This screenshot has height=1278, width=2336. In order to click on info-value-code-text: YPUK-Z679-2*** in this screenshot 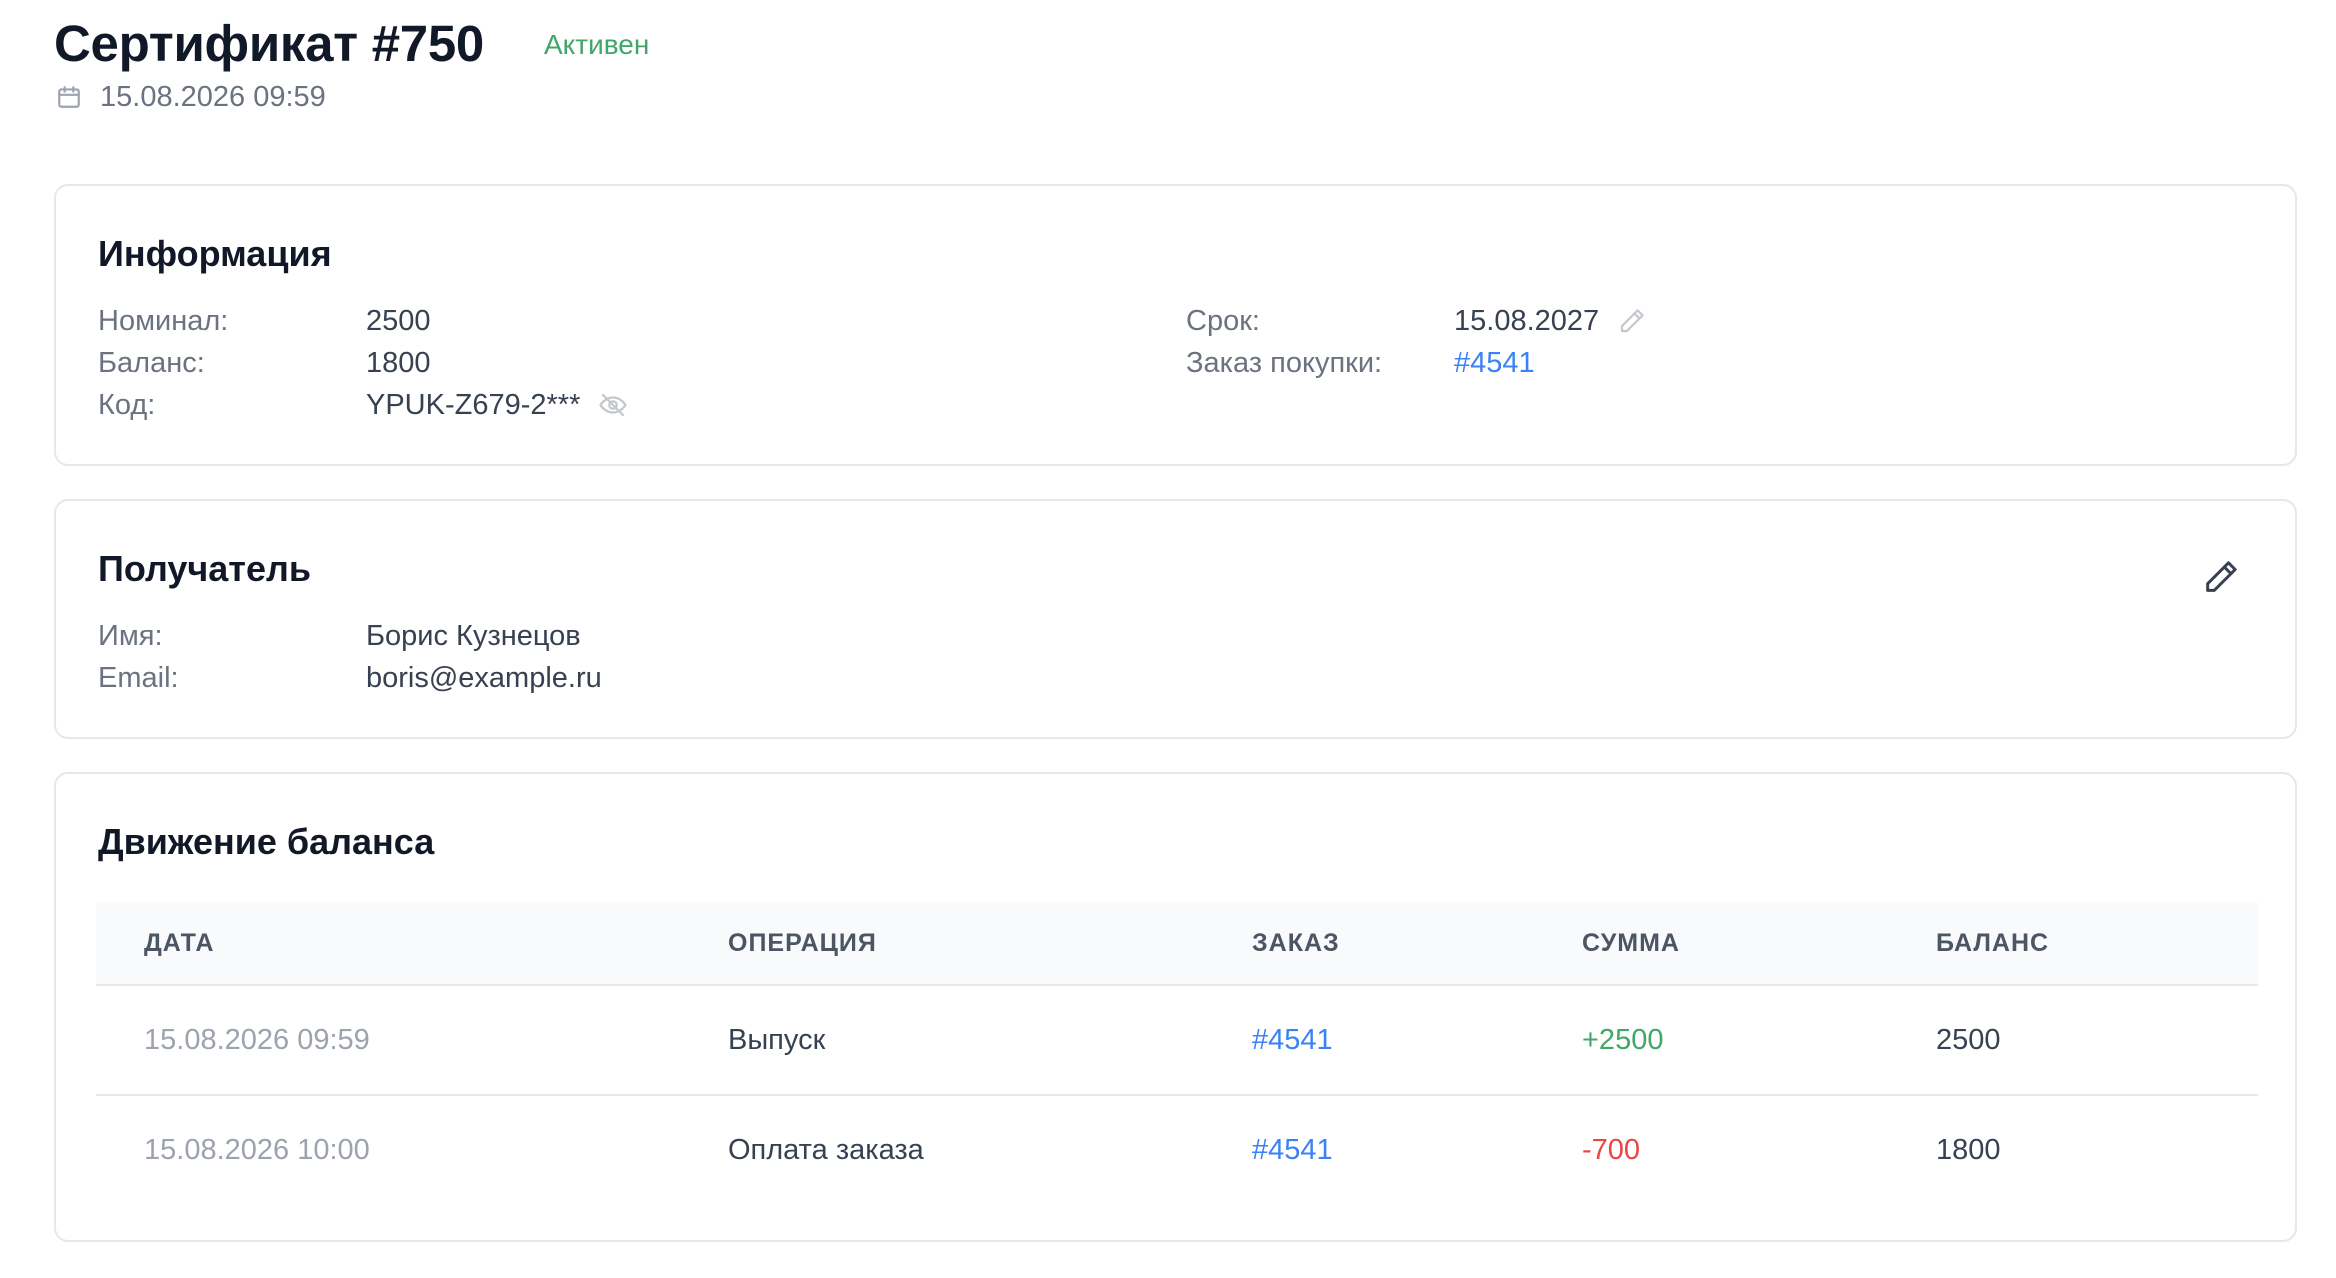, I will do `click(473, 405)`.